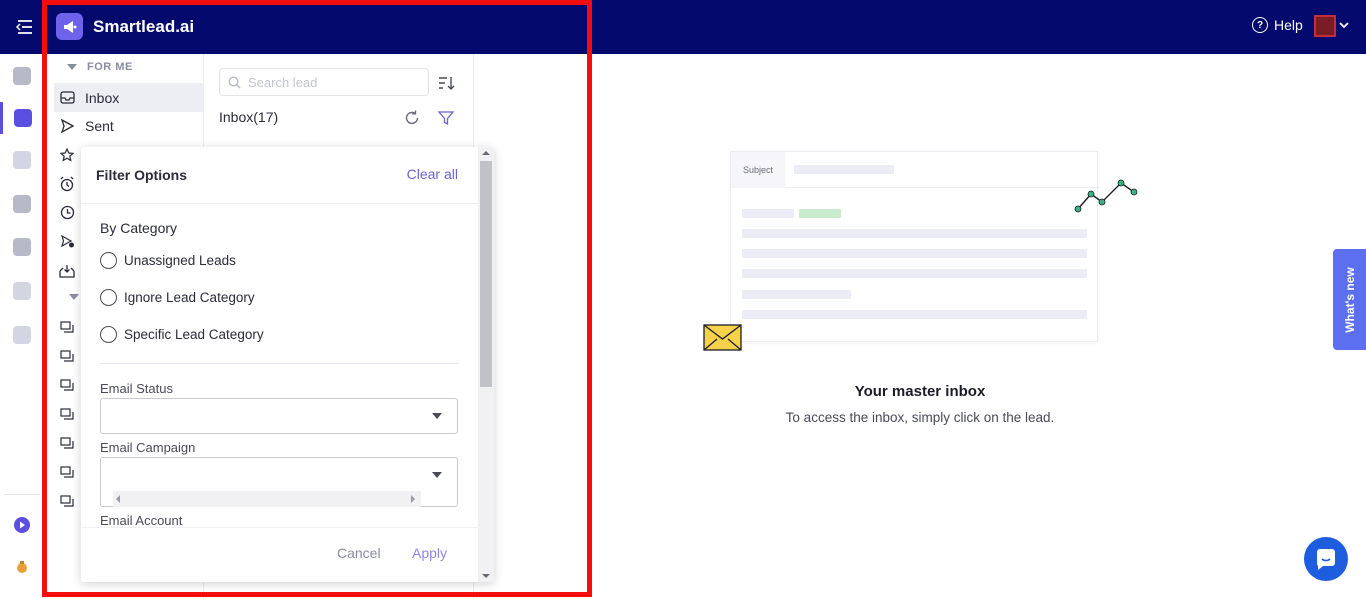 The image size is (1366, 599). What do you see at coordinates (1106, 196) in the screenshot?
I see `trend-graph-icon` at bounding box center [1106, 196].